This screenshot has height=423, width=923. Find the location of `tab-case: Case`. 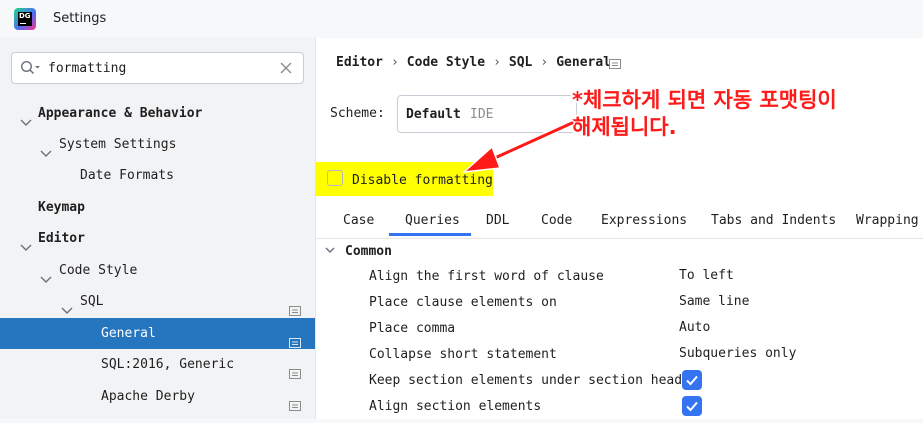

tab-case: Case is located at coordinates (358, 220).